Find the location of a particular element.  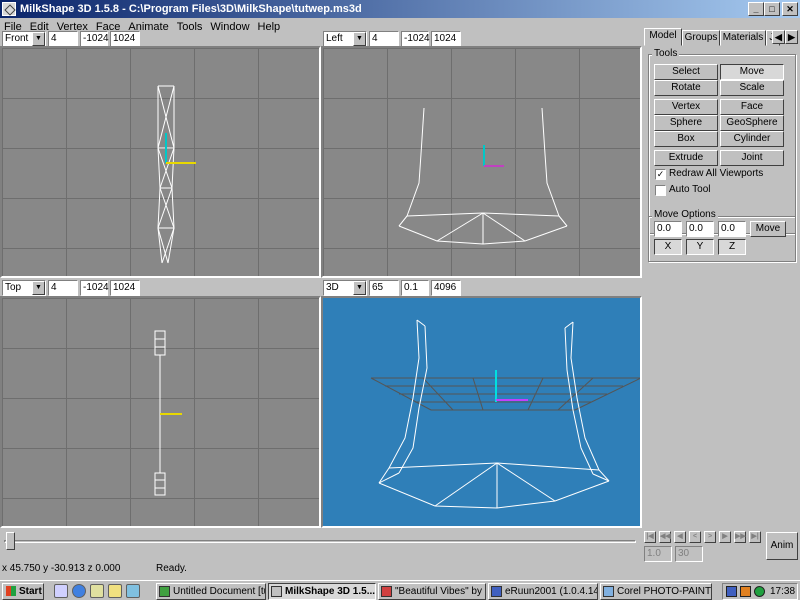

move-tool-button: Move is located at coordinates (752, 72).